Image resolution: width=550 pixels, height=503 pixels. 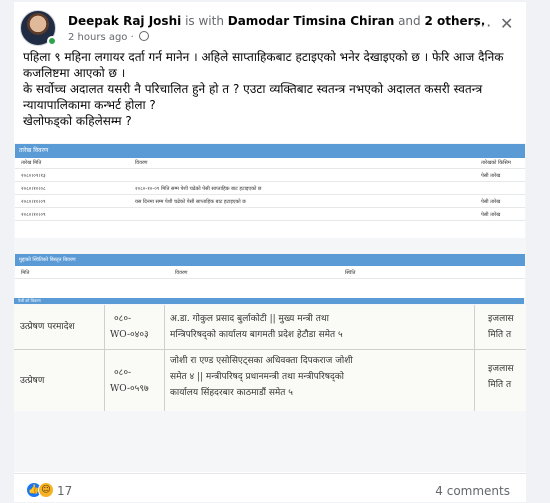 I want to click on table-header-row: मिति विवरण स्थिति, so click(x=270, y=273).